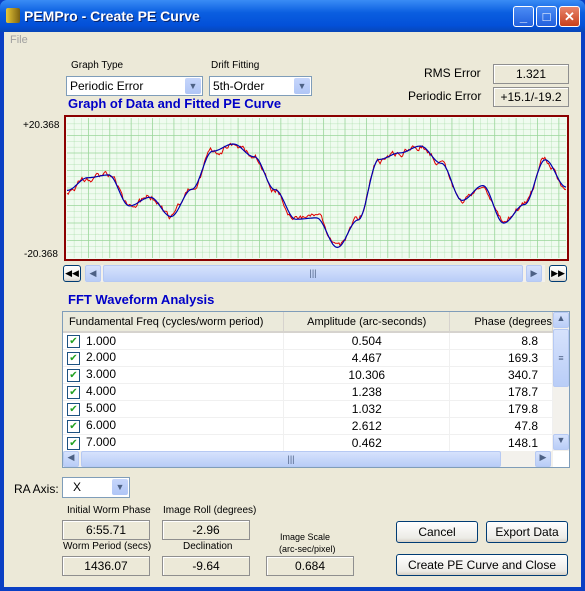  Describe the element at coordinates (36, 489) in the screenshot. I see `ra-axis-label: RA Axis:` at that location.